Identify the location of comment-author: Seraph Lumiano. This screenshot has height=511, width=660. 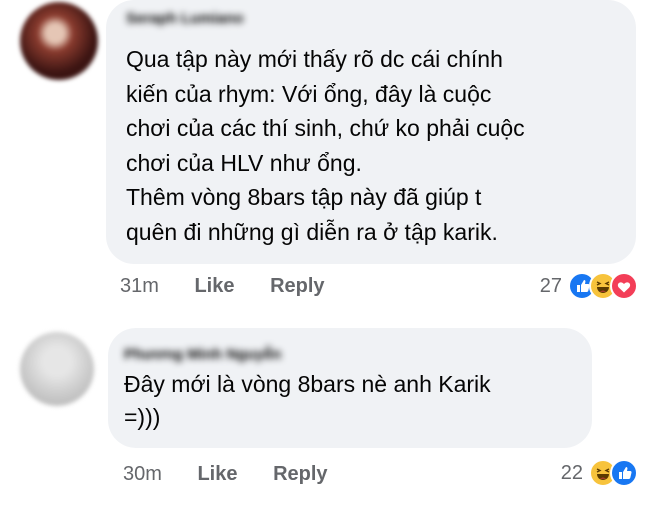
(185, 18).